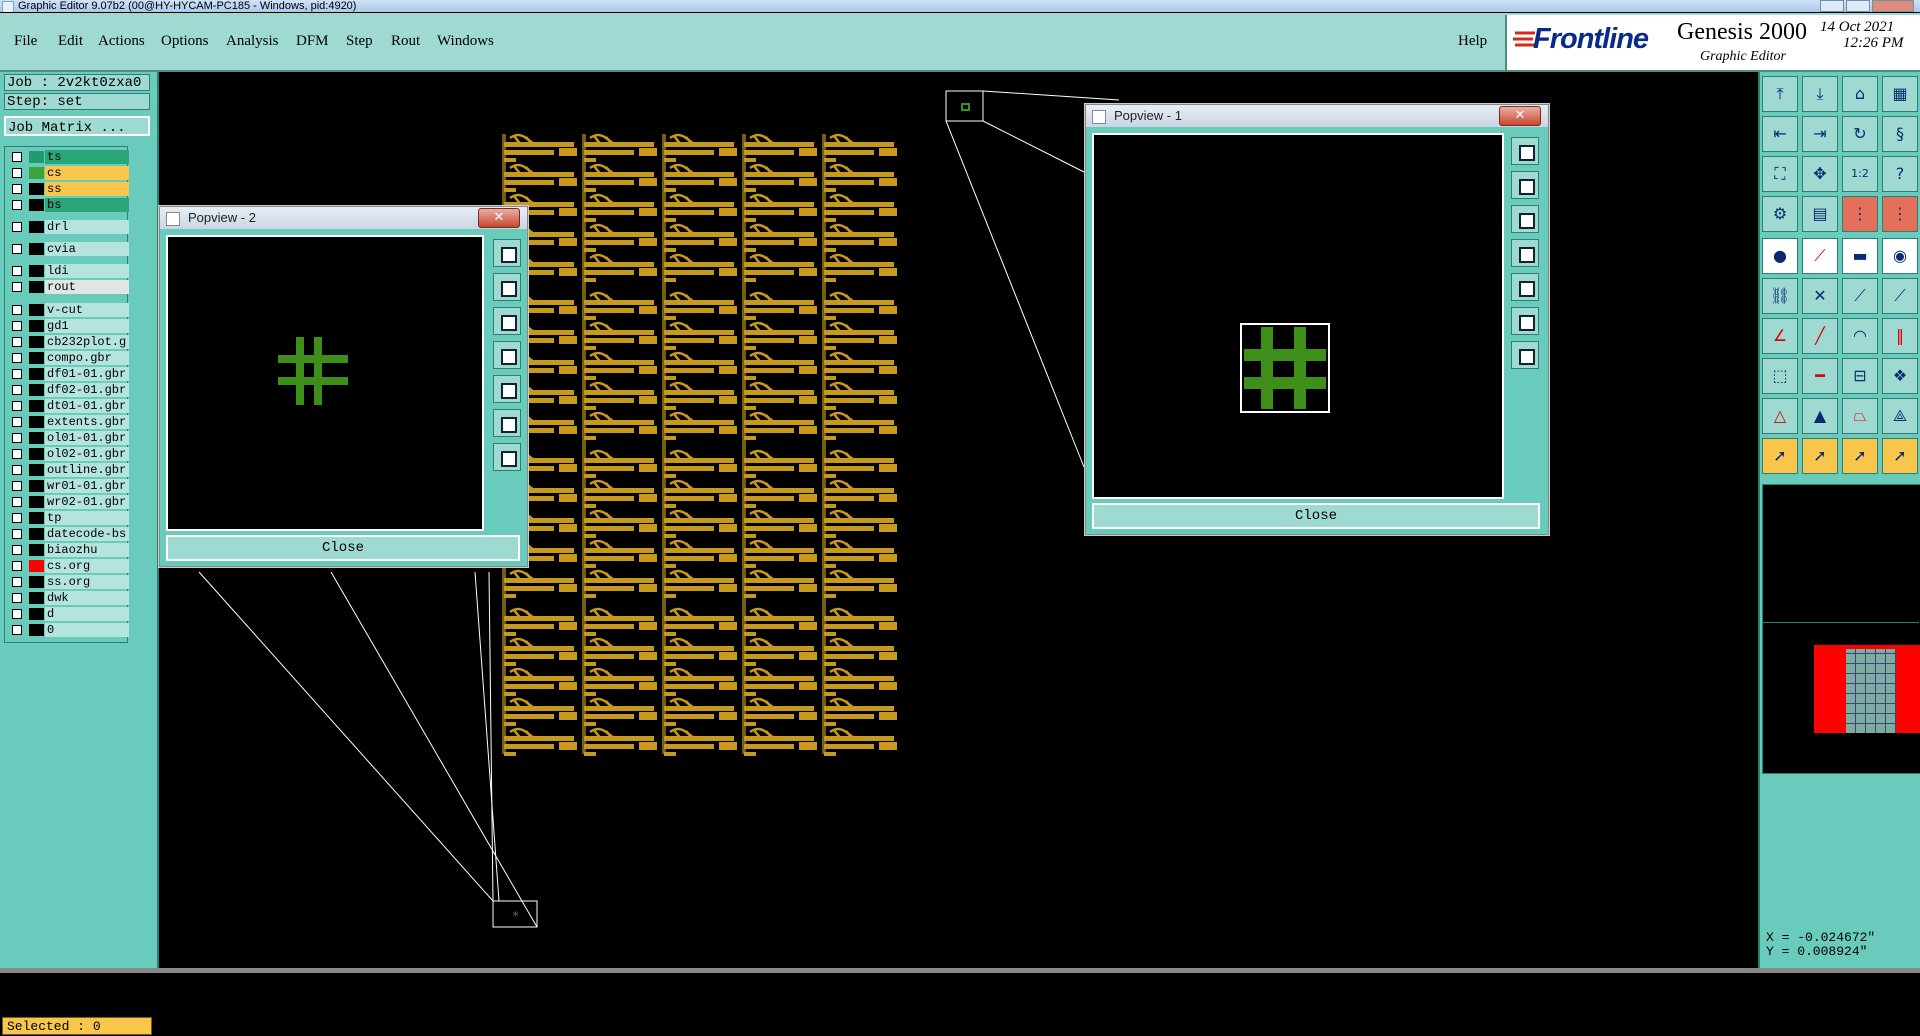 This screenshot has height=1036, width=1920. What do you see at coordinates (1525, 219) in the screenshot?
I see `popview-1-zoom-out-button` at bounding box center [1525, 219].